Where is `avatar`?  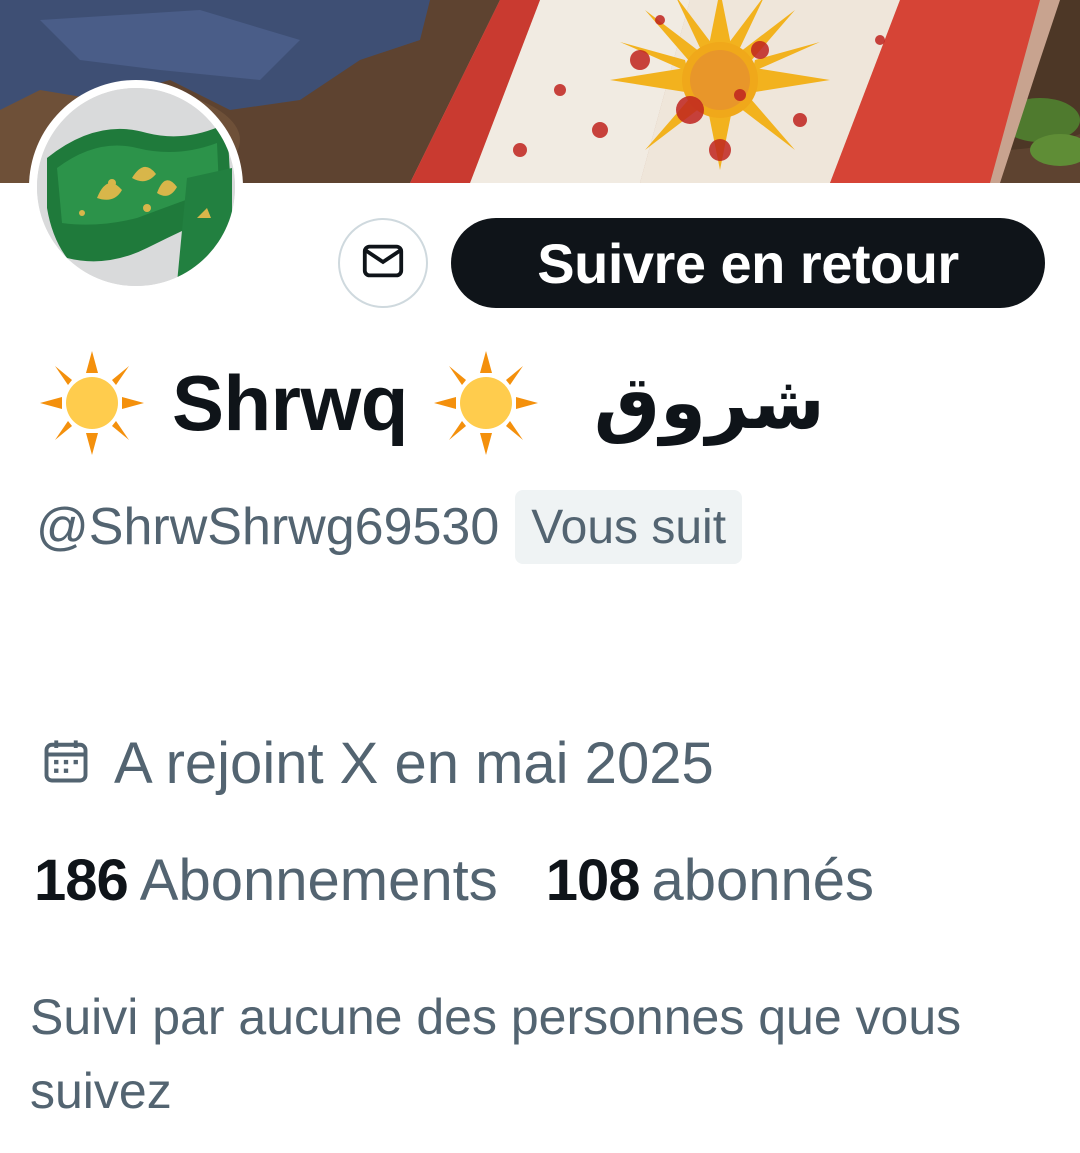 avatar is located at coordinates (136, 187).